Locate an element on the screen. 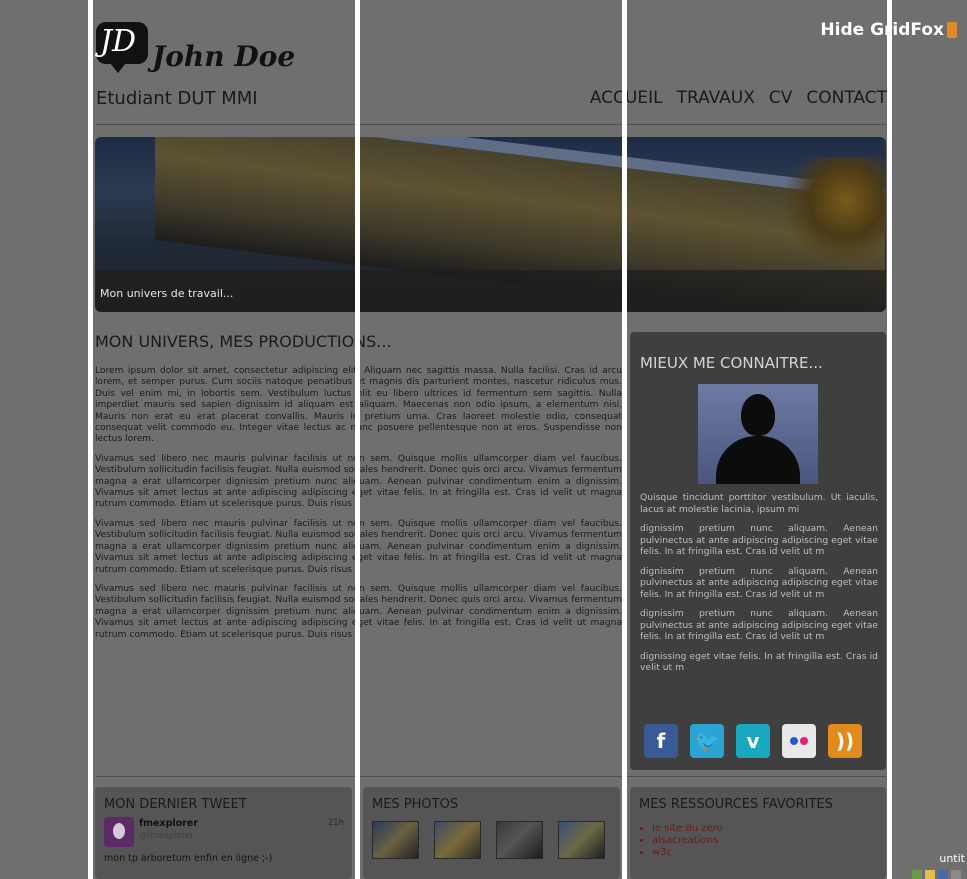 The height and width of the screenshot is (879, 967). facebook-icon: f is located at coordinates (661, 741).